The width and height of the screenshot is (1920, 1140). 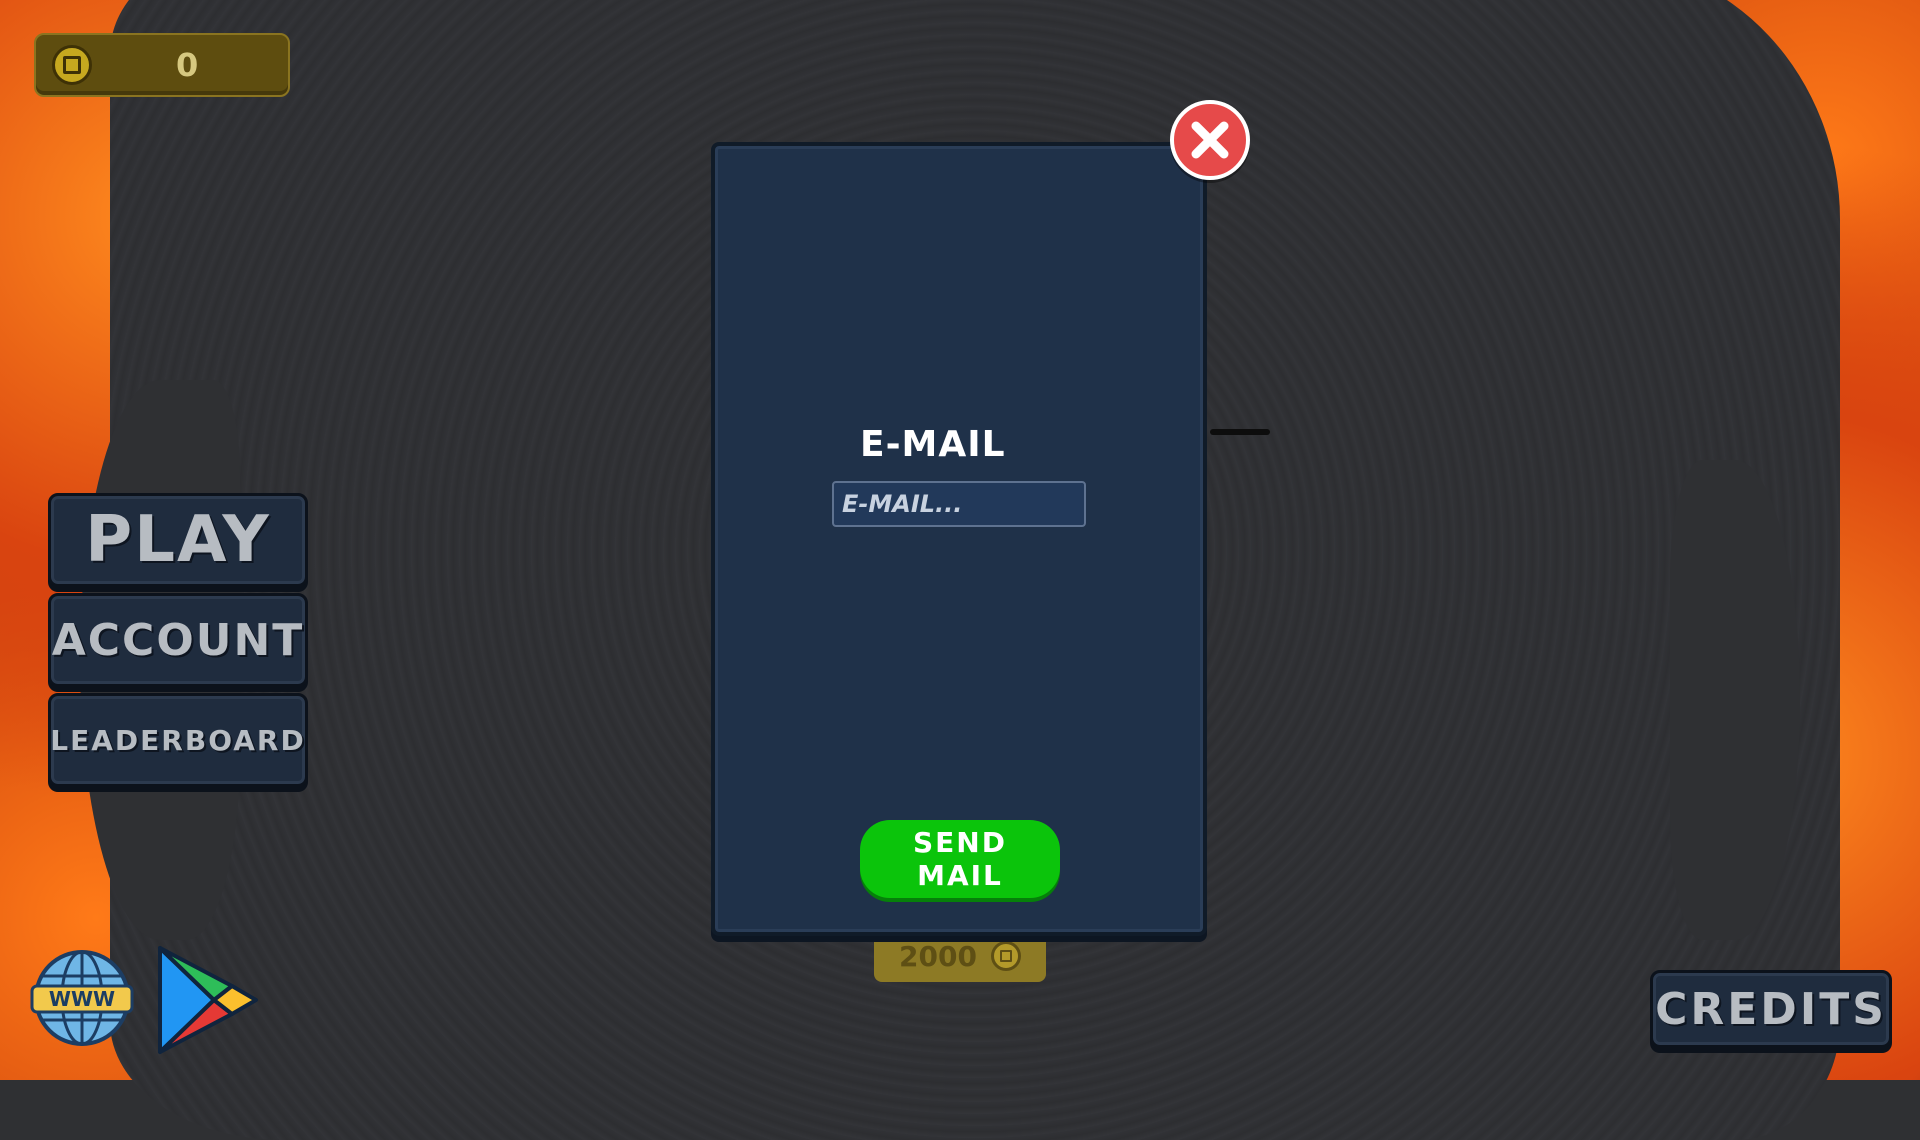 I want to click on leaderboard-button: LEADERBOARD, so click(x=178, y=740).